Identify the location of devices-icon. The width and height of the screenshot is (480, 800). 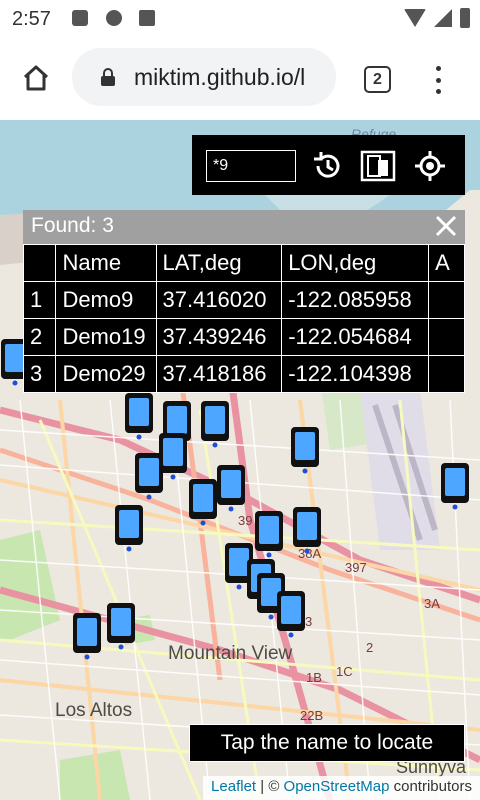
(378, 166).